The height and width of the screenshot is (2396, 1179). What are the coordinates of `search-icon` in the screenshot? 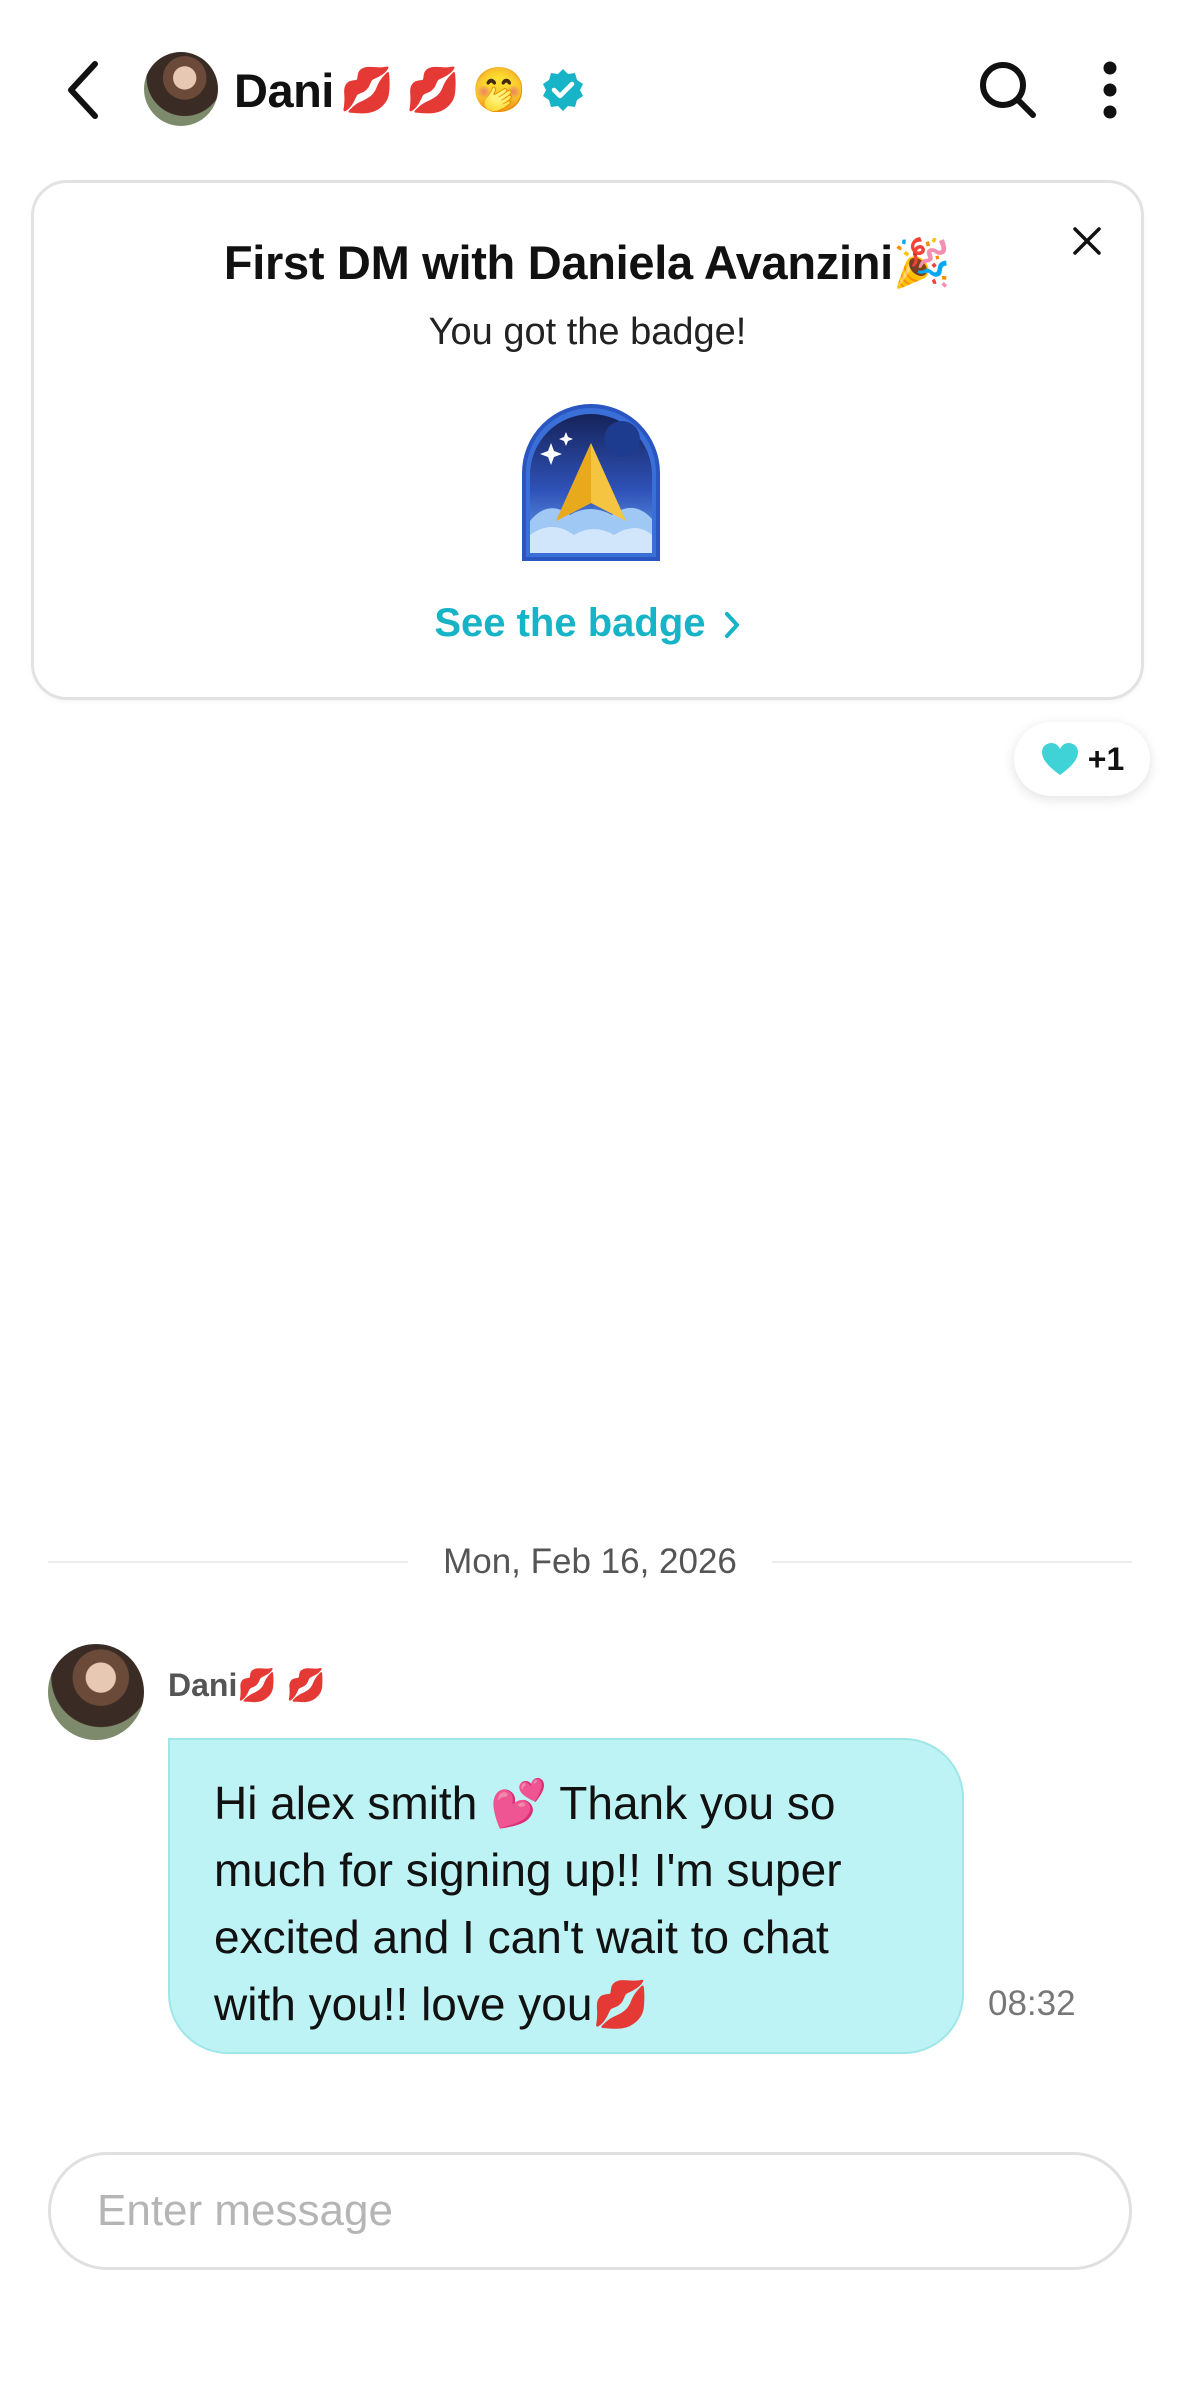 It's located at (1008, 90).